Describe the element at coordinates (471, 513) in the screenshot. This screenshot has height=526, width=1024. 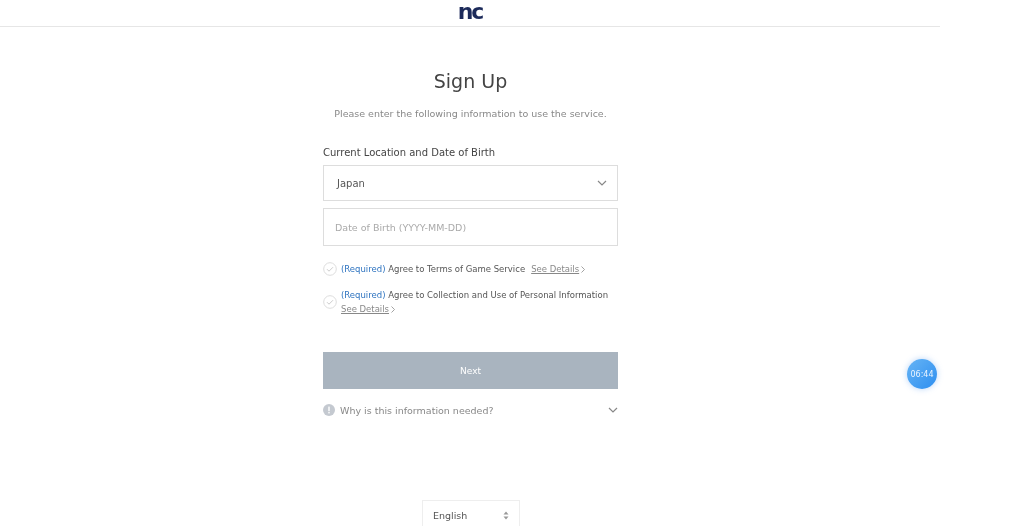
I see `language-select: English` at that location.